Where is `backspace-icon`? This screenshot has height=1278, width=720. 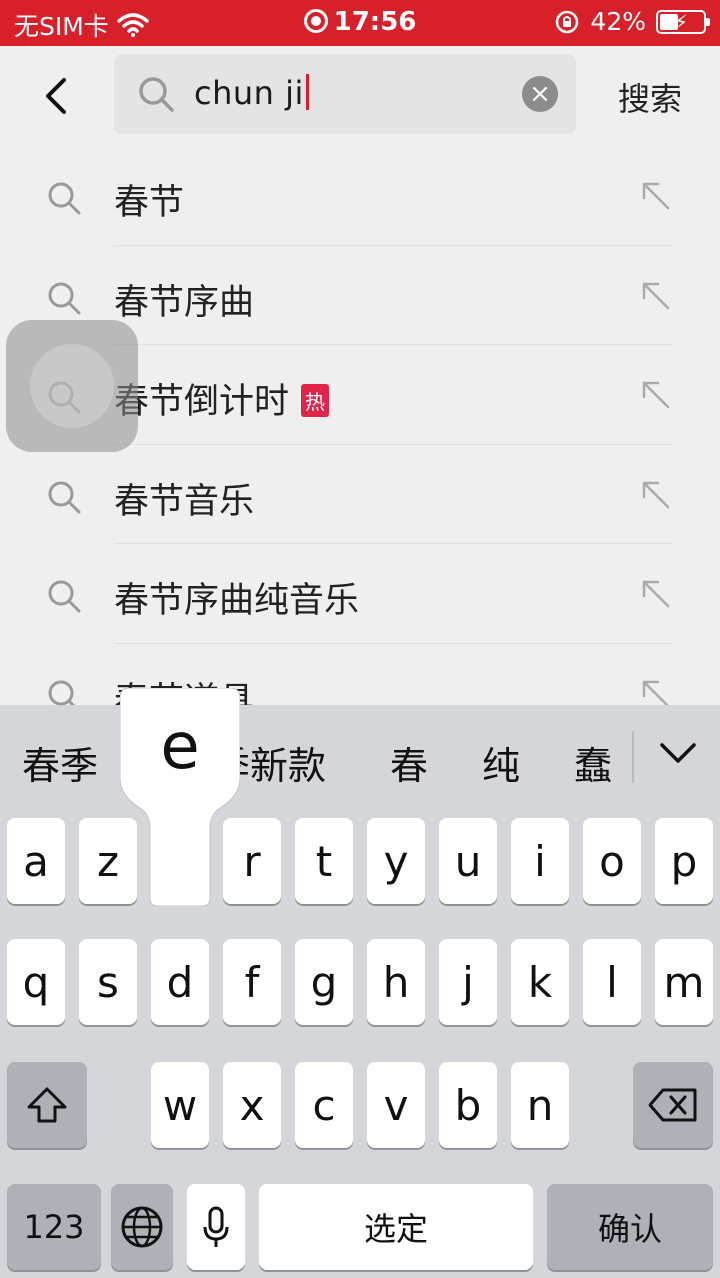 backspace-icon is located at coordinates (672, 1105).